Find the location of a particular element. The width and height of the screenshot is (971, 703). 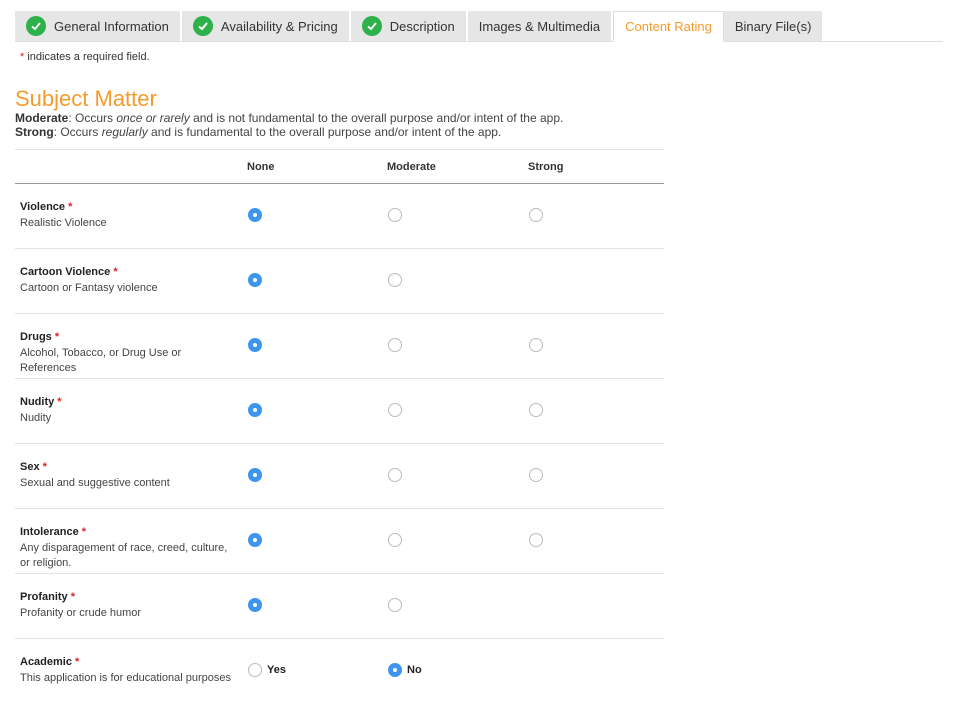

rating-row: Sex * Sexual and suggestive content is located at coordinates (339, 476).